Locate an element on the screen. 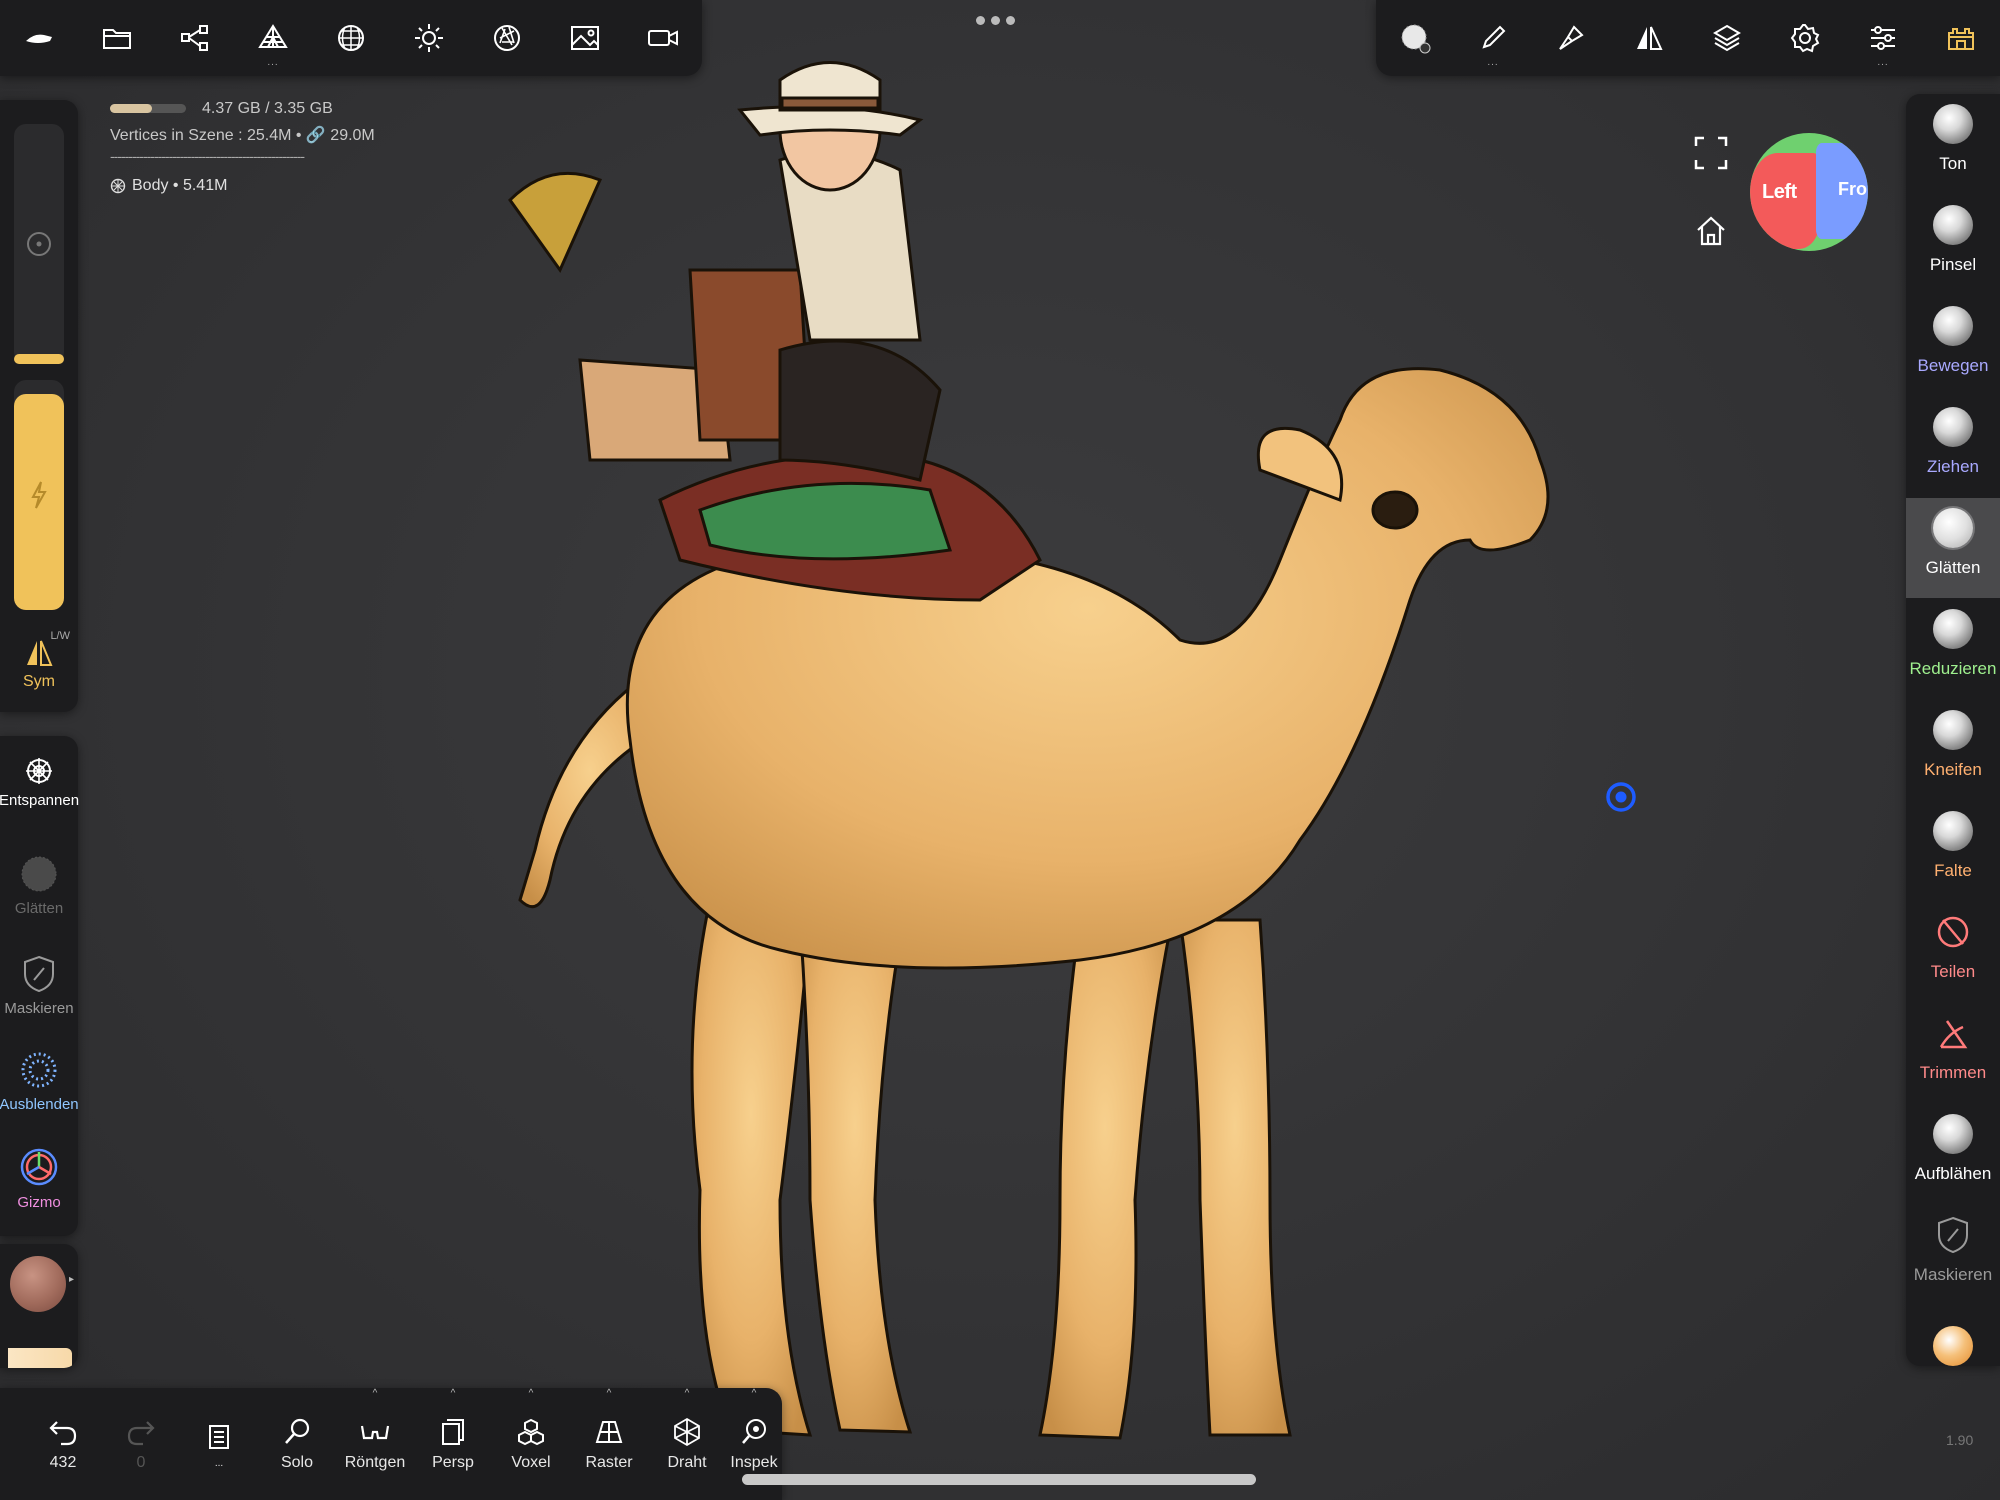 The image size is (2000, 1500). gizmo-tool: Gizmo is located at coordinates (39, 1178).